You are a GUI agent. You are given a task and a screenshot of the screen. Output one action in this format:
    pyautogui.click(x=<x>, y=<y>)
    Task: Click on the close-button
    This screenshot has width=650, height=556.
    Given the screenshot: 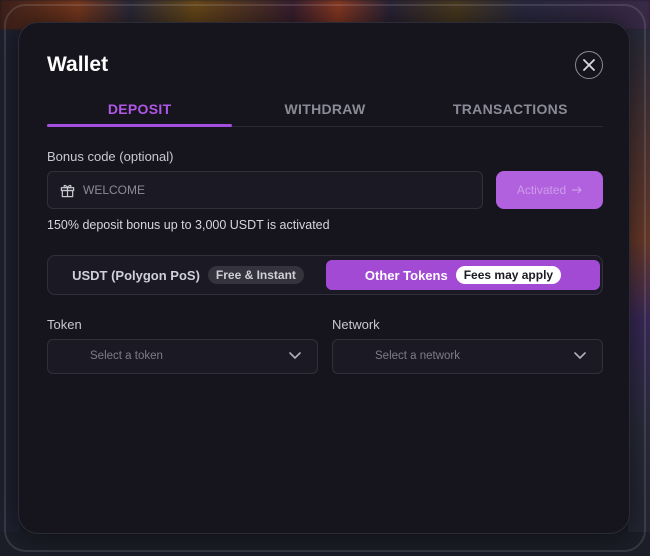 What is the action you would take?
    pyautogui.click(x=589, y=65)
    